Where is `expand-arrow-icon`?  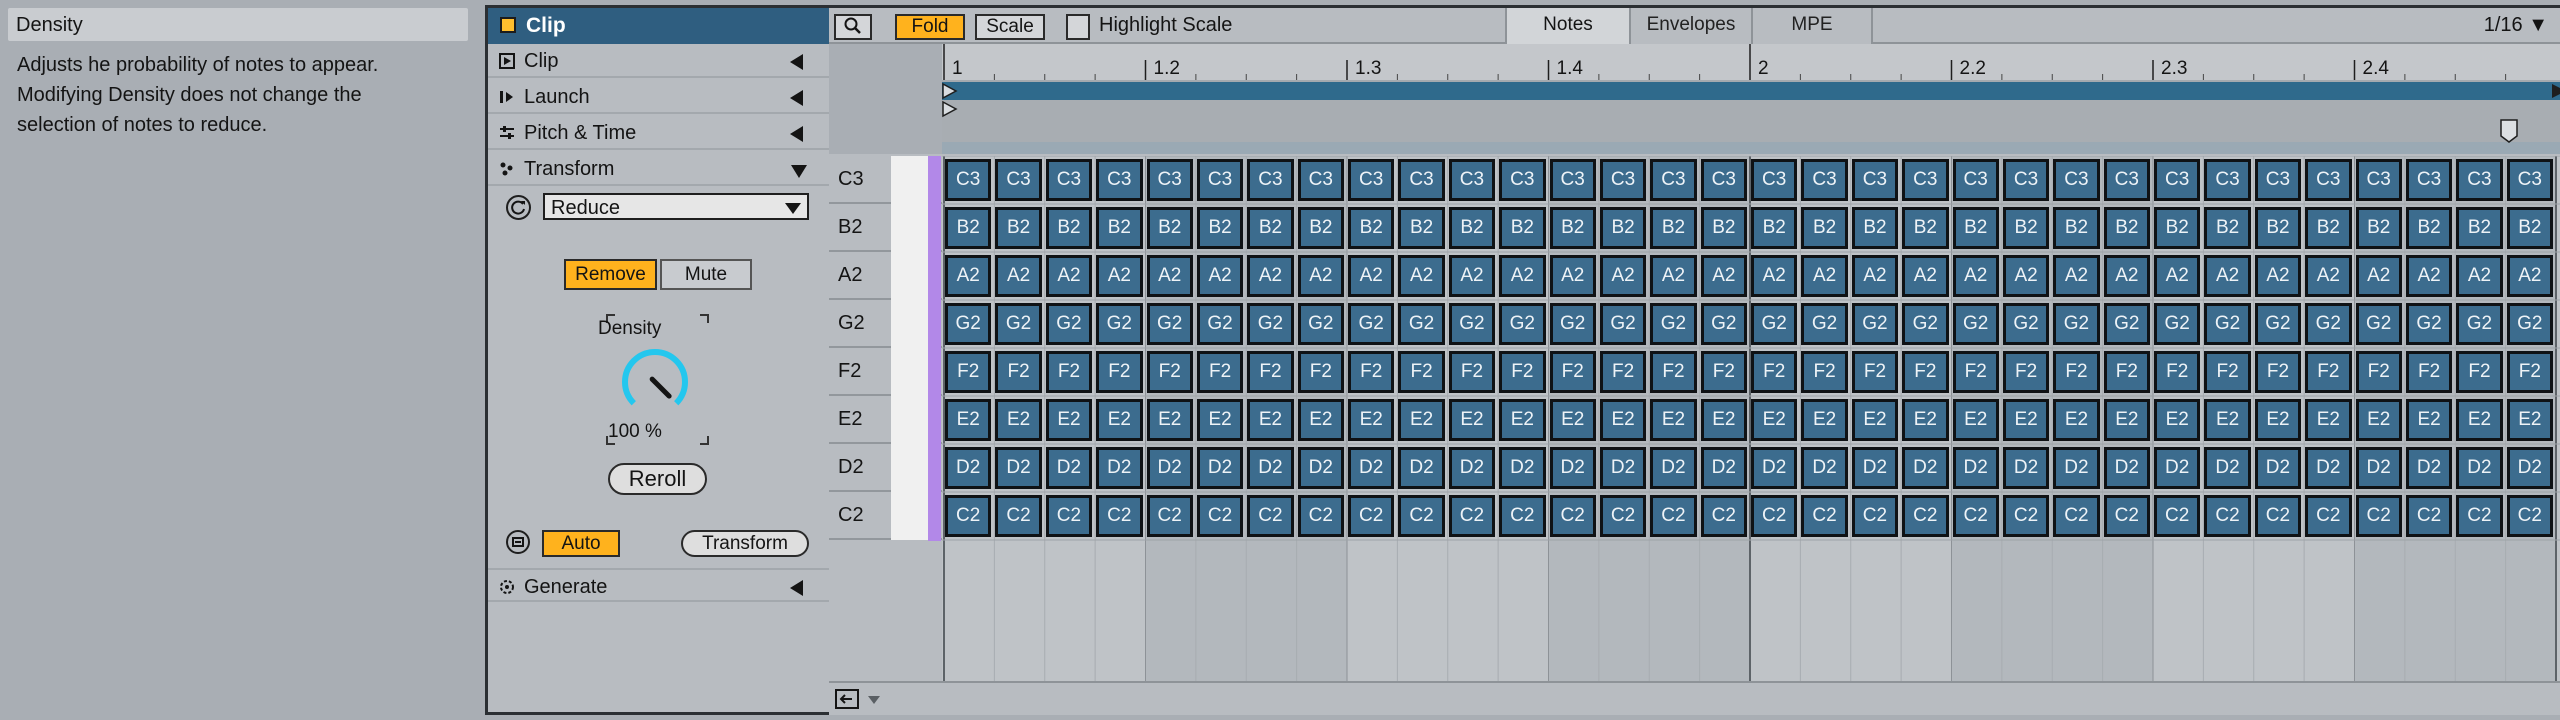
expand-arrow-icon is located at coordinates (799, 171).